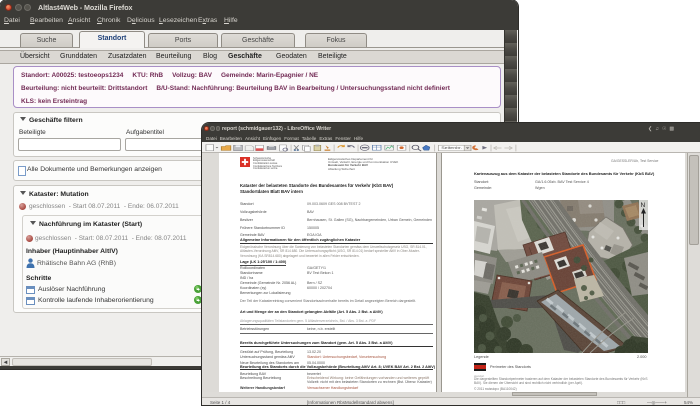 Image resolution: width=700 pixels, height=406 pixels. I want to click on svg-text: N, so click(643, 205).